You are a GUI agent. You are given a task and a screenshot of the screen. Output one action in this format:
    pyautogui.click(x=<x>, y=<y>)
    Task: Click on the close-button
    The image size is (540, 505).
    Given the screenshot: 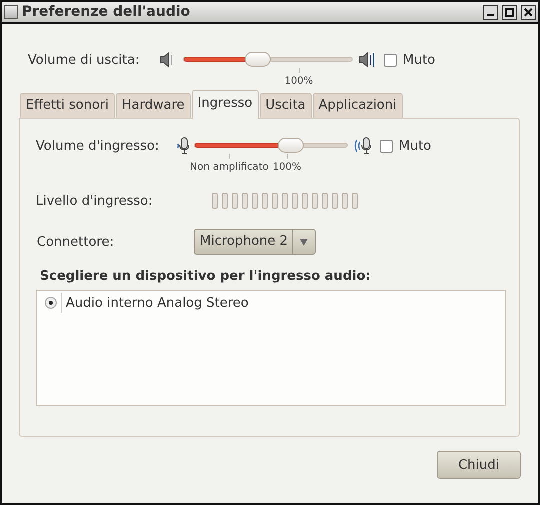 What is the action you would take?
    pyautogui.click(x=528, y=12)
    